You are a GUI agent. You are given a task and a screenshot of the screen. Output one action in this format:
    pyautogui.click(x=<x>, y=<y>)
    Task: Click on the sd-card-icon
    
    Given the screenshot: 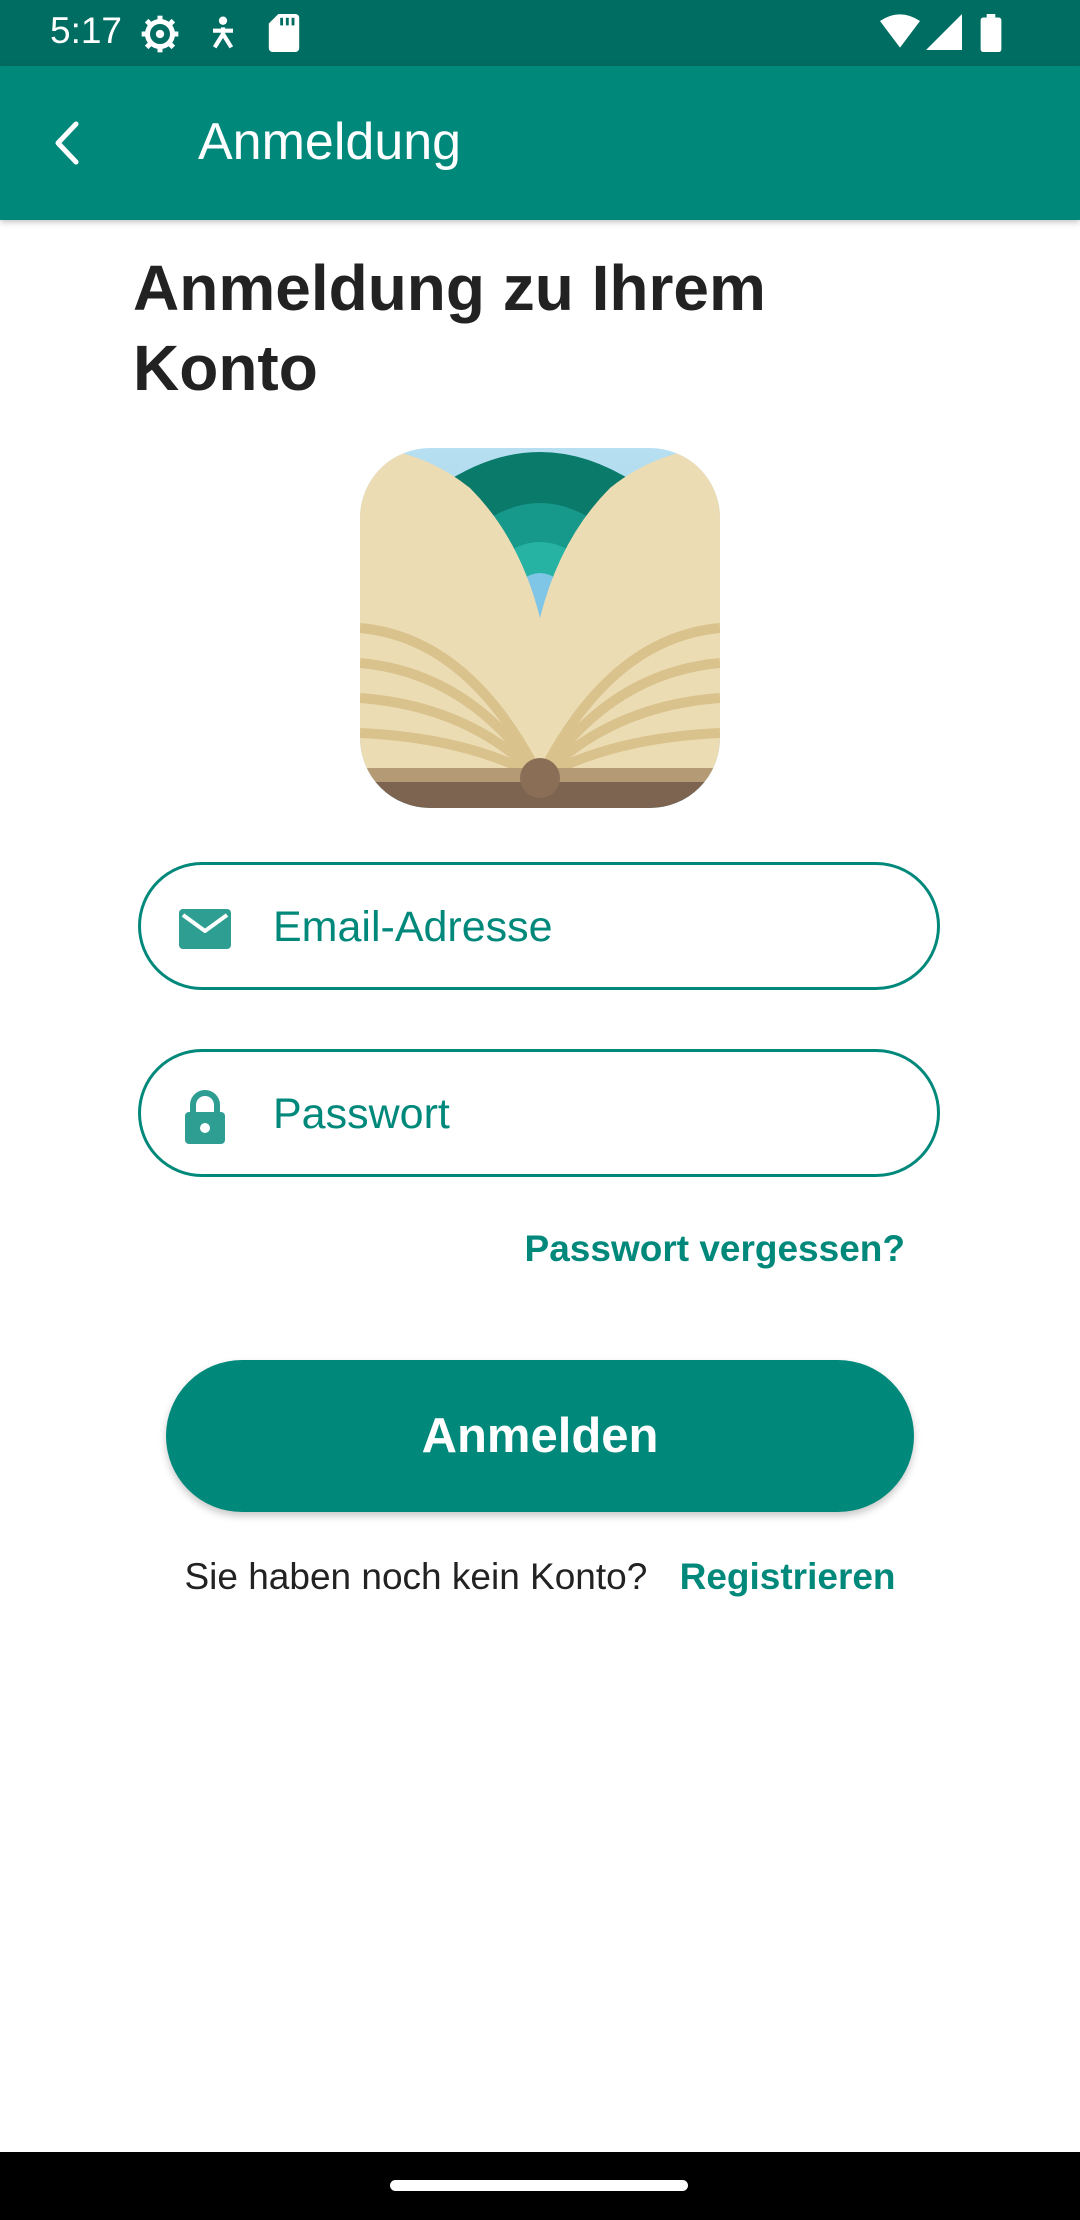 What is the action you would take?
    pyautogui.click(x=284, y=33)
    